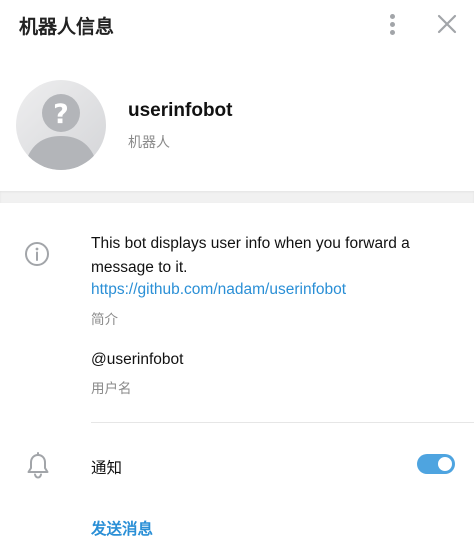  Describe the element at coordinates (122, 528) in the screenshot. I see `send-message-button: 发送消息` at that location.